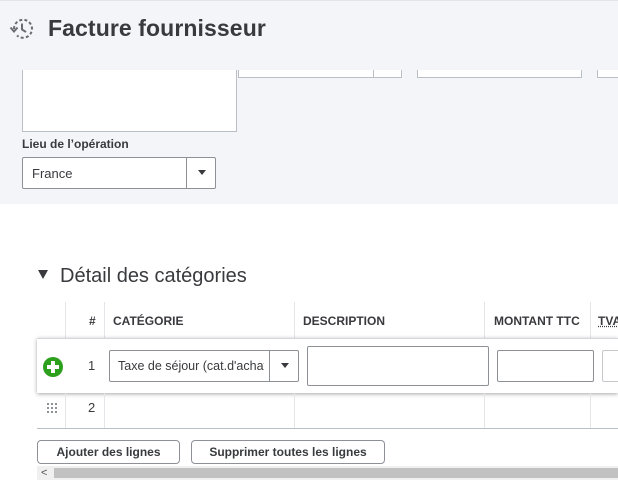 The width and height of the screenshot is (618, 496). Describe the element at coordinates (52, 173) in the screenshot. I see `lieu-value: France` at that location.